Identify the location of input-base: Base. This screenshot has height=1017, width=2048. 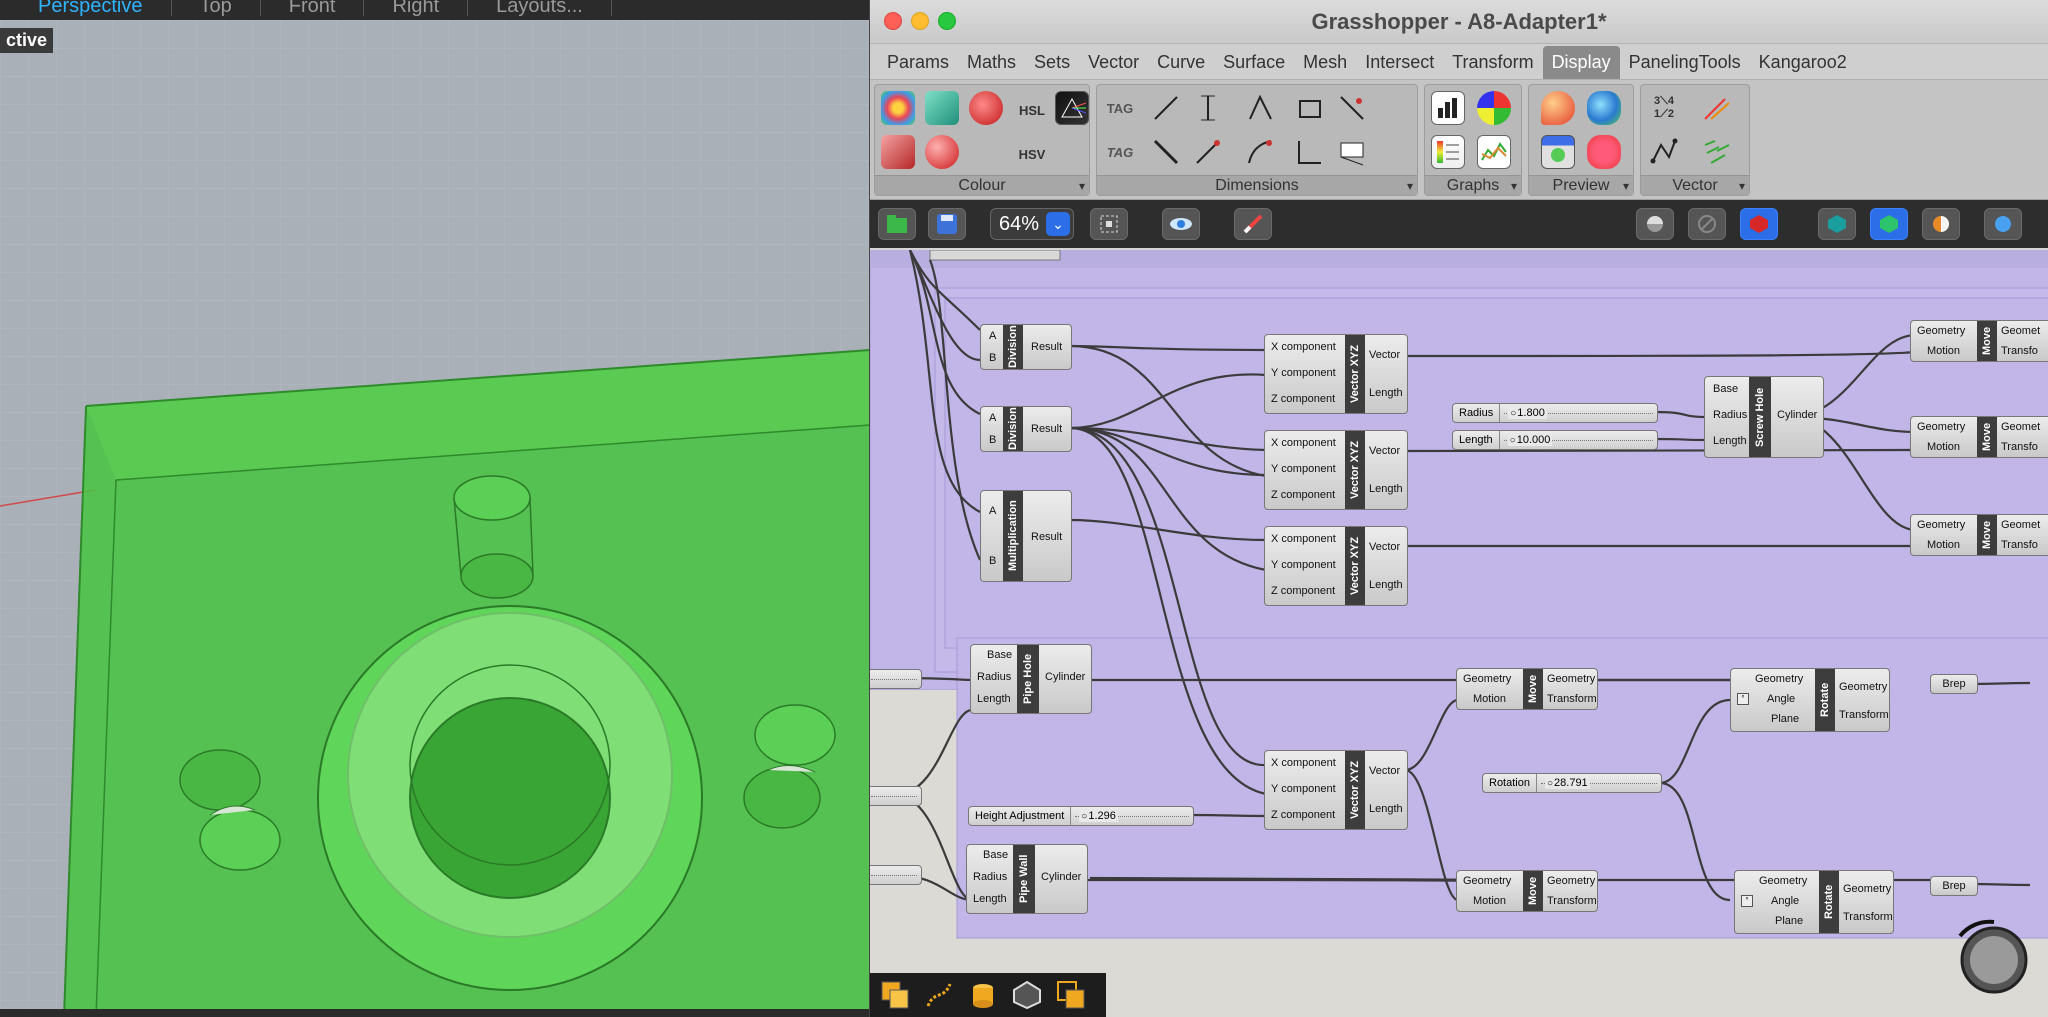
(995, 855).